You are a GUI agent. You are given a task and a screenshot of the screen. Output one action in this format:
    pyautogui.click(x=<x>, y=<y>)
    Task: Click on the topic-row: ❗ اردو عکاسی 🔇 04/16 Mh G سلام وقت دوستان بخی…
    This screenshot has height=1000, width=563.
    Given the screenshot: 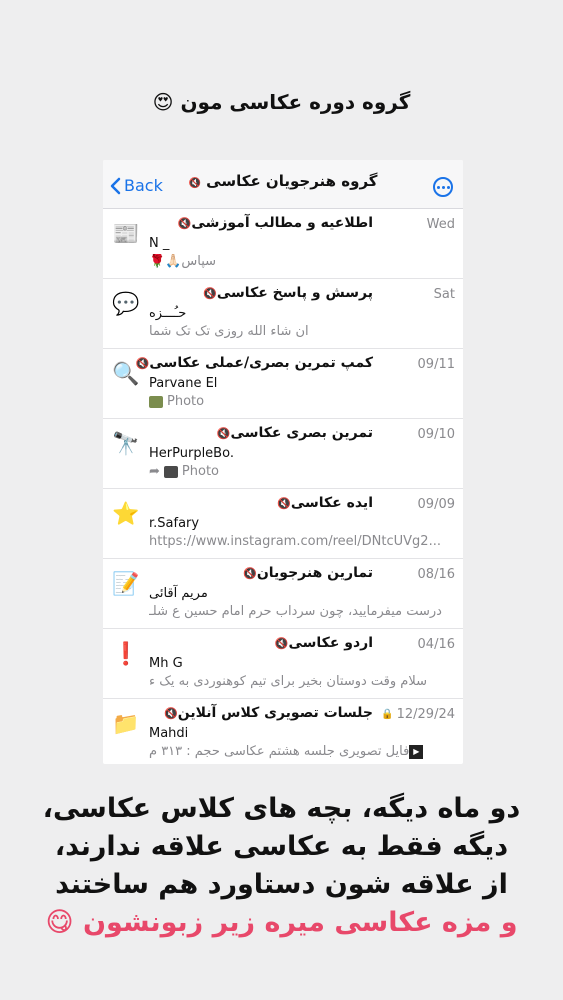 What is the action you would take?
    pyautogui.click(x=283, y=664)
    